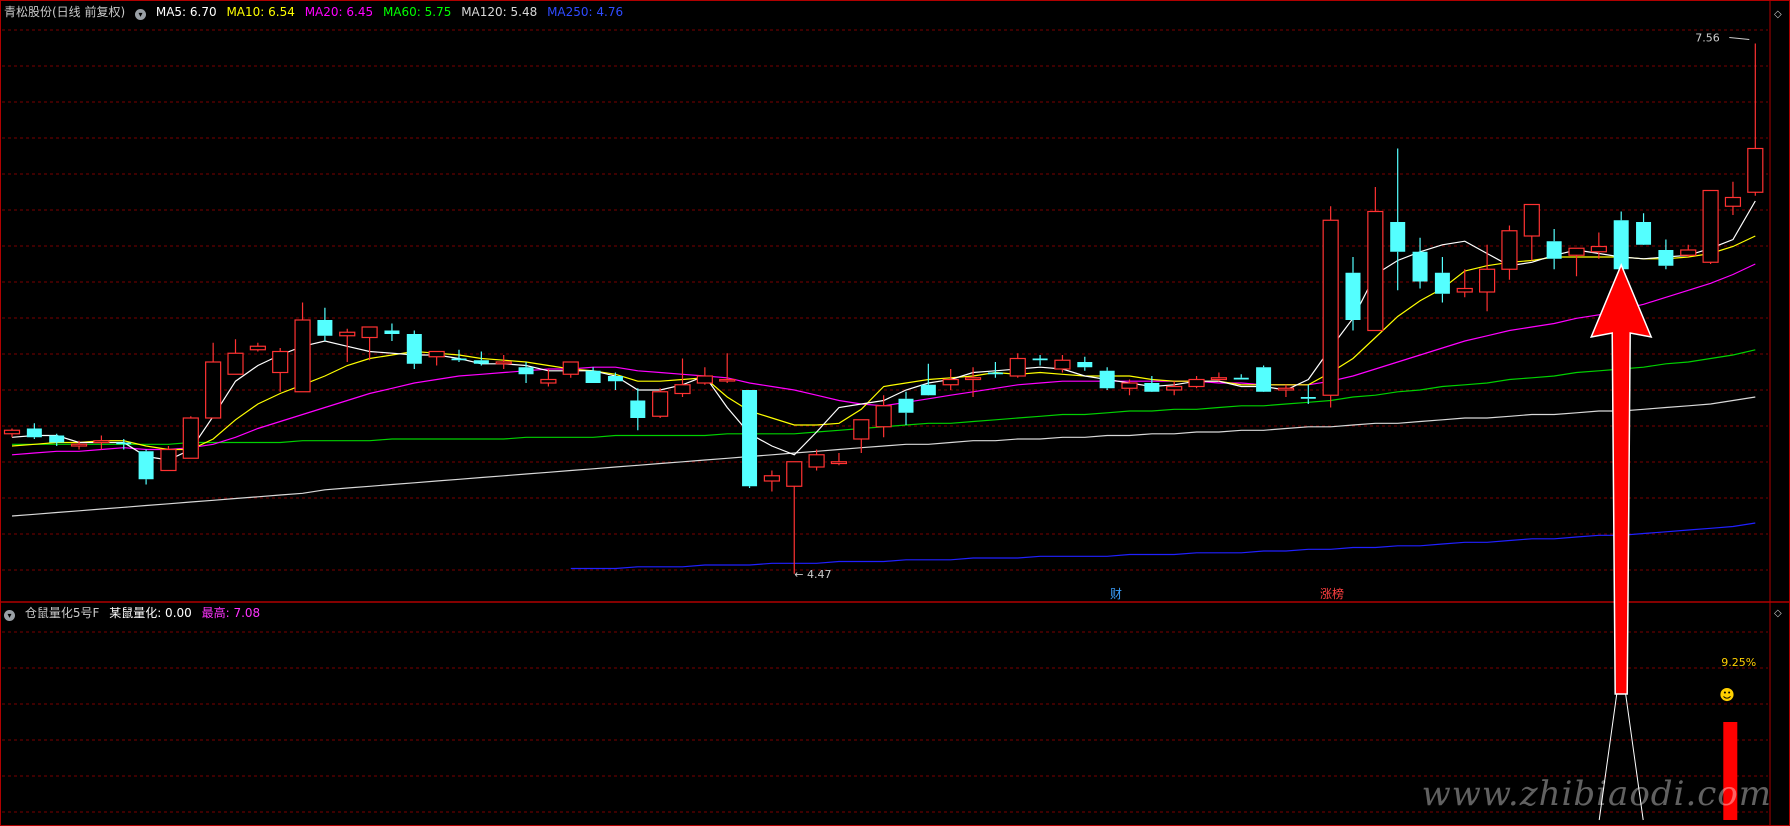 This screenshot has height=826, width=1790. Describe the element at coordinates (499, 12) in the screenshot. I see `ma120-label: MA120: 5.48` at that location.